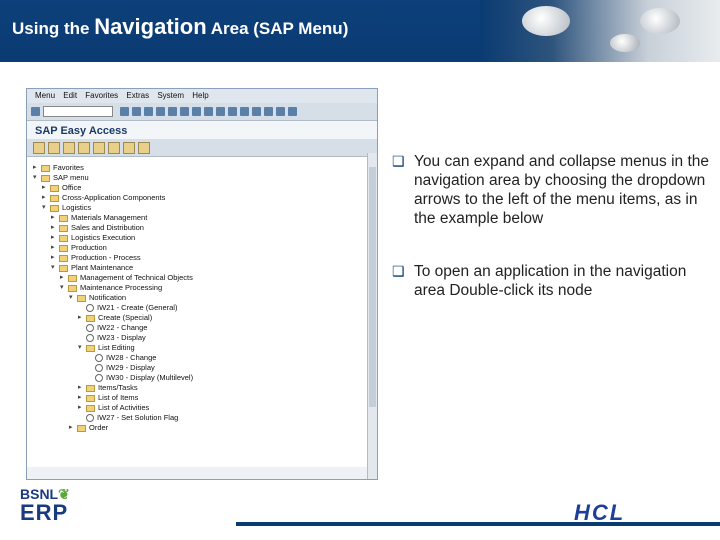  What do you see at coordinates (205, 328) in the screenshot?
I see `tree-row: IW22 - Change` at bounding box center [205, 328].